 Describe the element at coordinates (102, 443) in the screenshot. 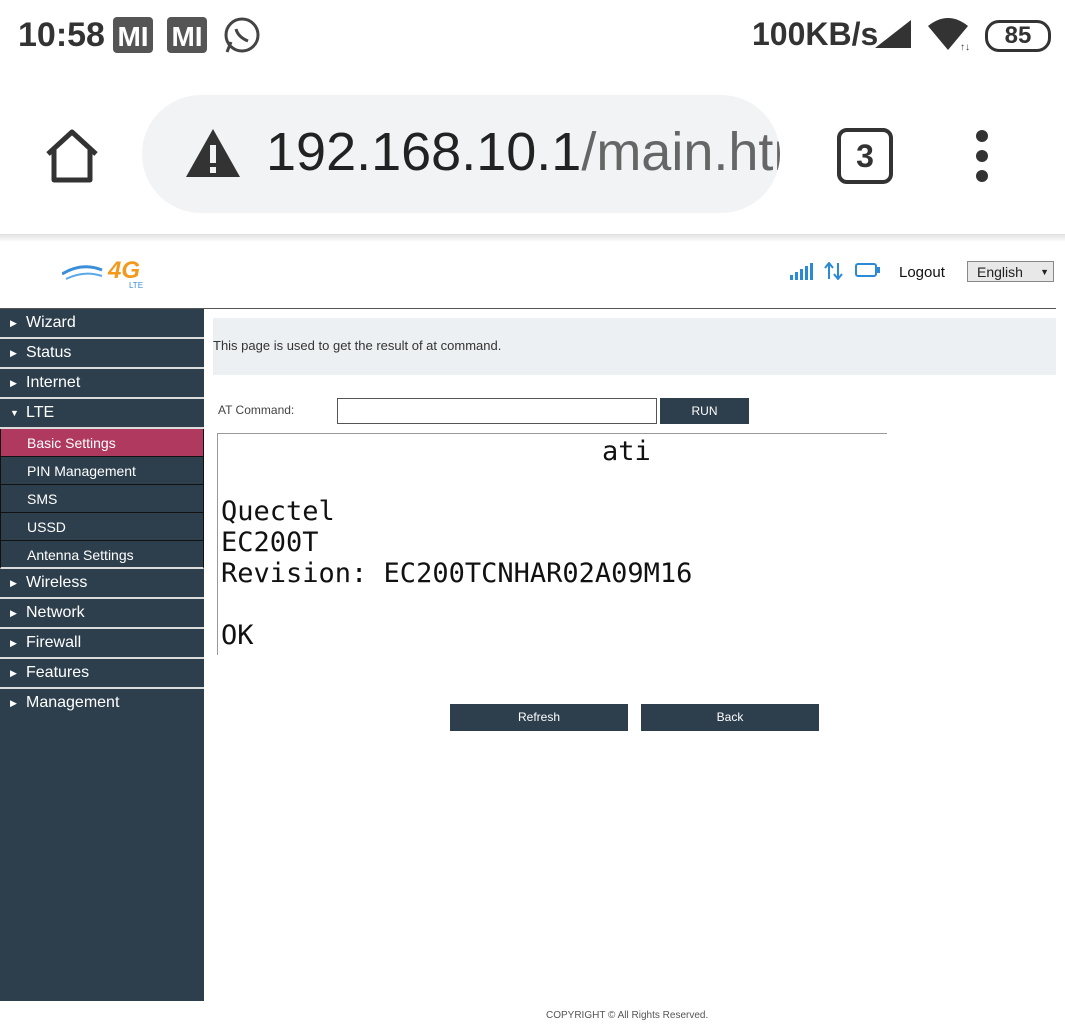

I see `sidebar-subitem-basic-settings: Basic Settings` at that location.